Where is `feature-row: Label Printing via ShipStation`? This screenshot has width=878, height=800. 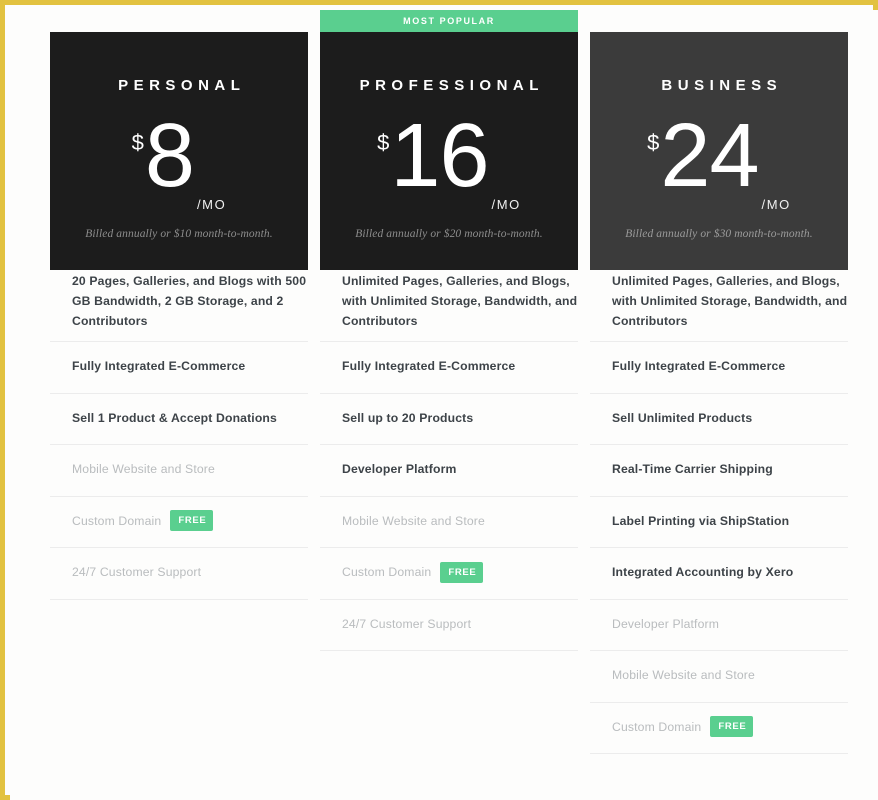
feature-row: Label Printing via ShipStation is located at coordinates (719, 522).